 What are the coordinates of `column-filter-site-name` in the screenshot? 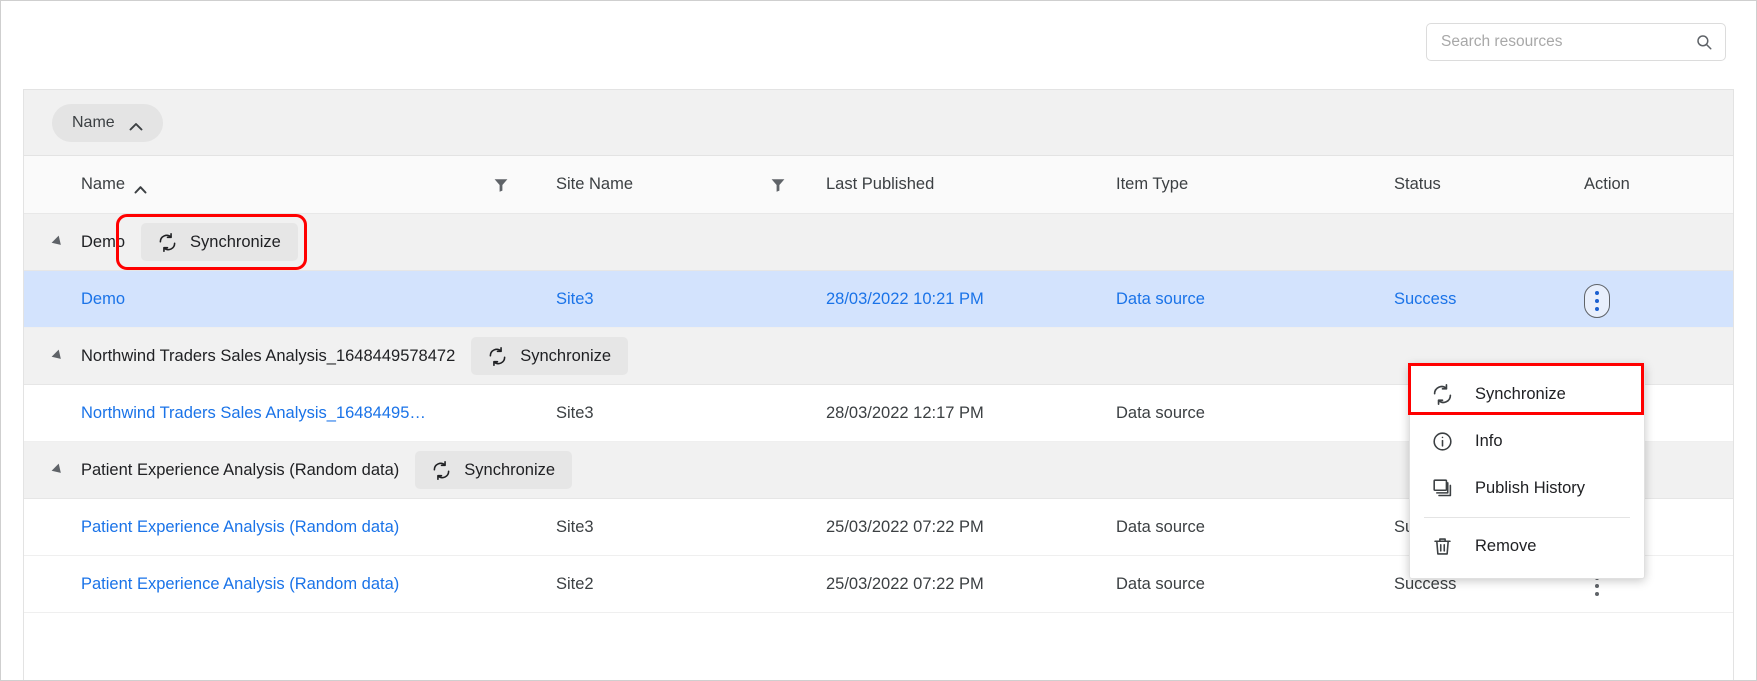 It's located at (798, 185).